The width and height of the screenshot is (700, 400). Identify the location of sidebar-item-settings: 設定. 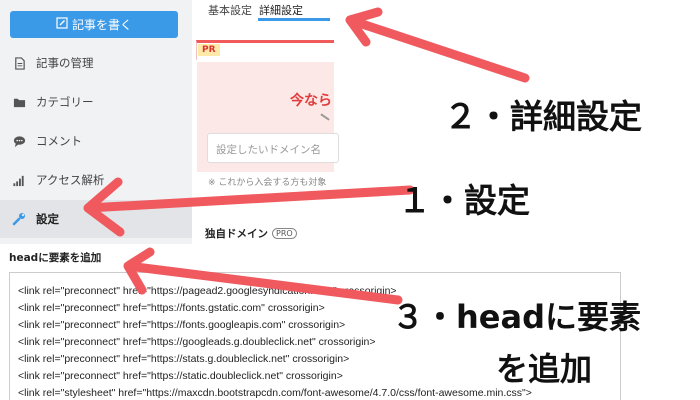
(96, 219).